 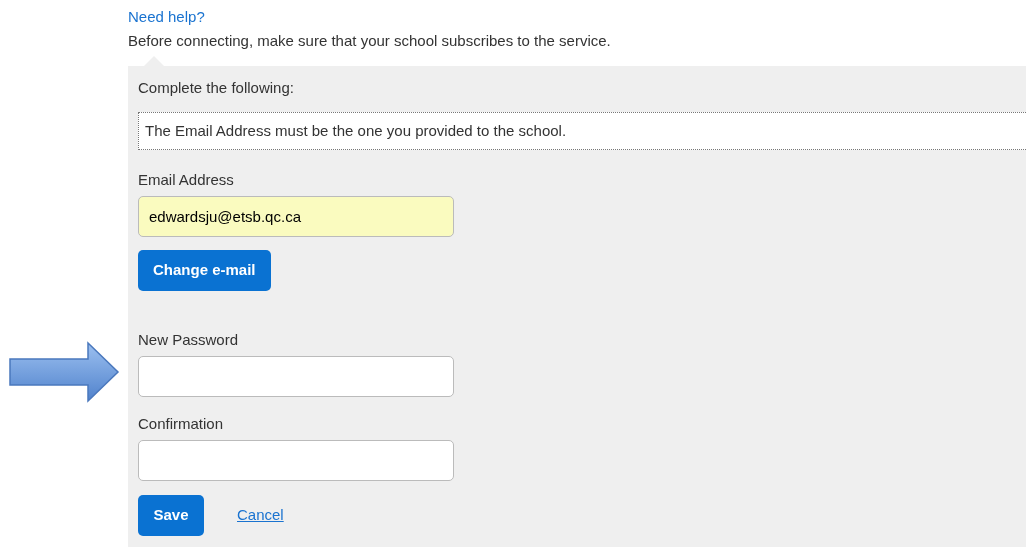 I want to click on arrow-icon, so click(x=64, y=372).